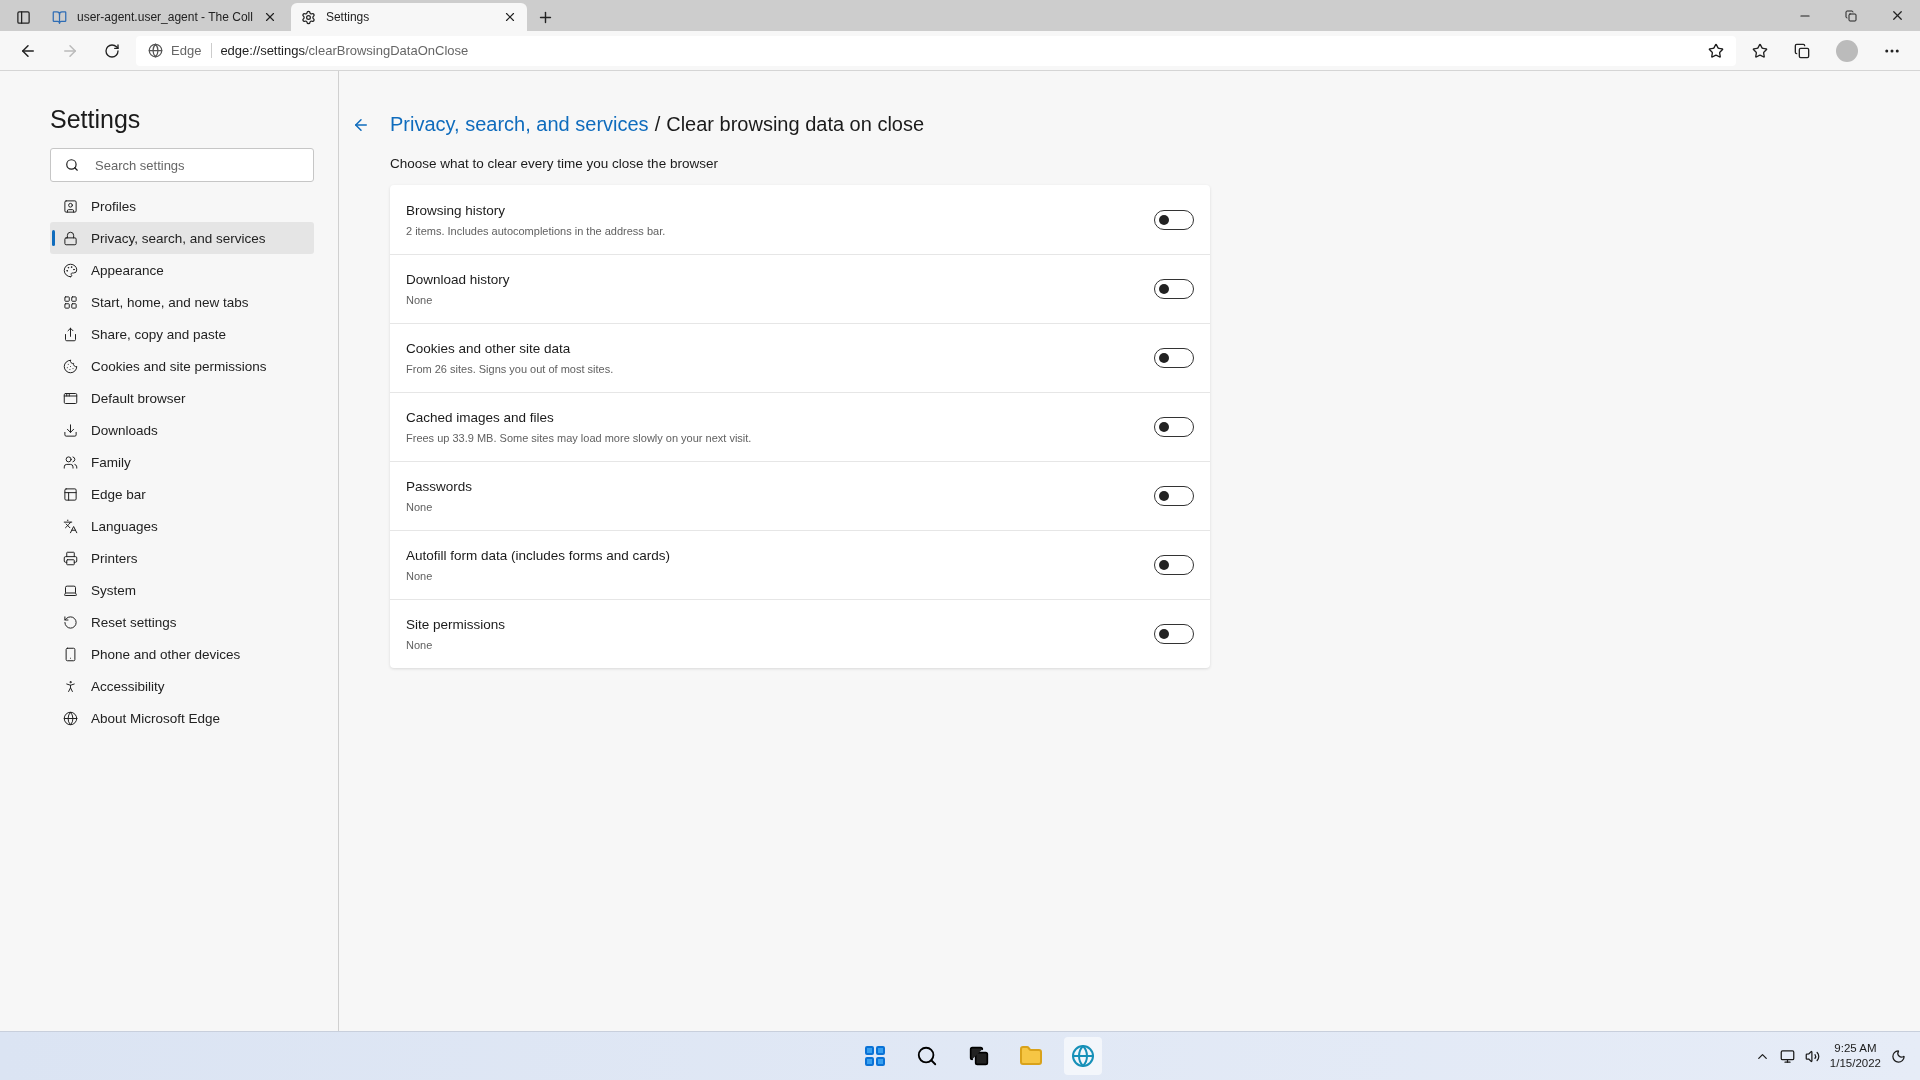 This screenshot has height=1080, width=1920. What do you see at coordinates (182, 654) in the screenshot?
I see `sidebar-item: Phone and other devices` at bounding box center [182, 654].